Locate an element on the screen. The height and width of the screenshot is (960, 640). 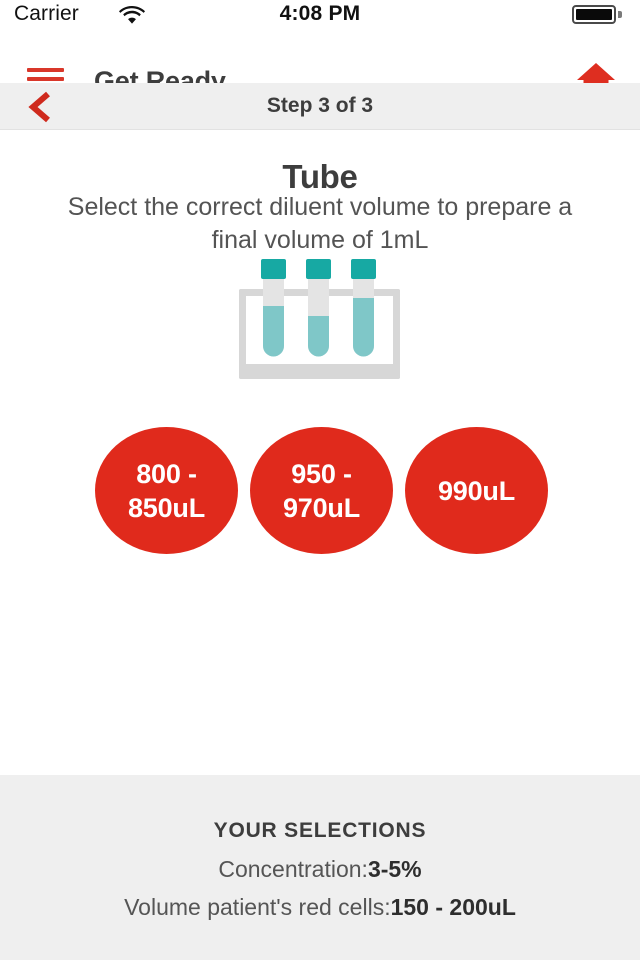
selection-row-volume: Volume patient's red cells:150 - 200uL is located at coordinates (320, 907).